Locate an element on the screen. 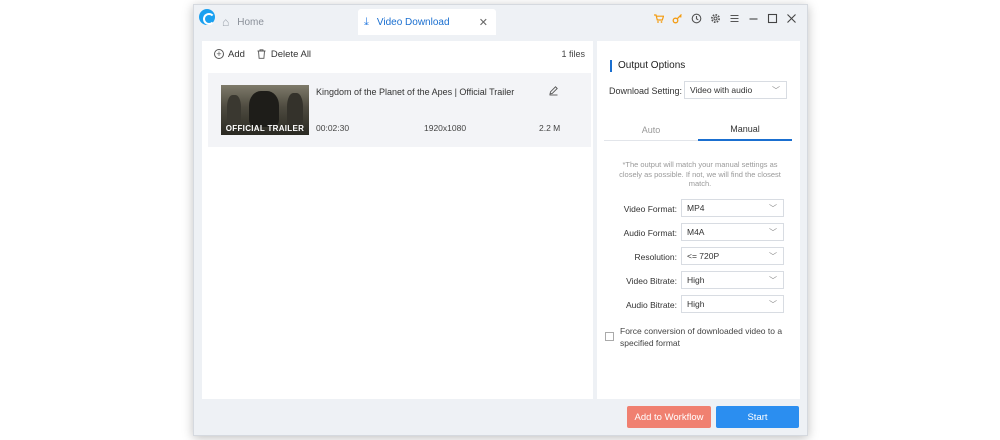 The width and height of the screenshot is (1000, 440). close-icon is located at coordinates (791, 18).